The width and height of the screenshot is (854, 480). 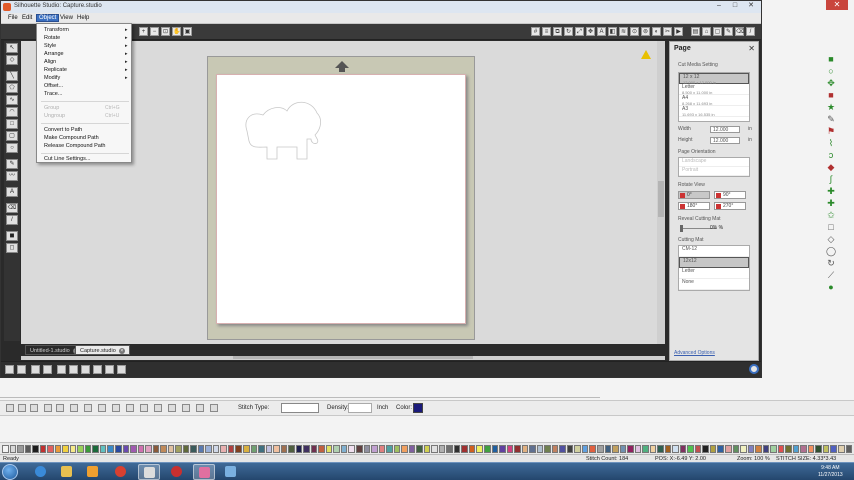 What do you see at coordinates (714, 262) in the screenshot?
I see `list-item: 12x12` at bounding box center [714, 262].